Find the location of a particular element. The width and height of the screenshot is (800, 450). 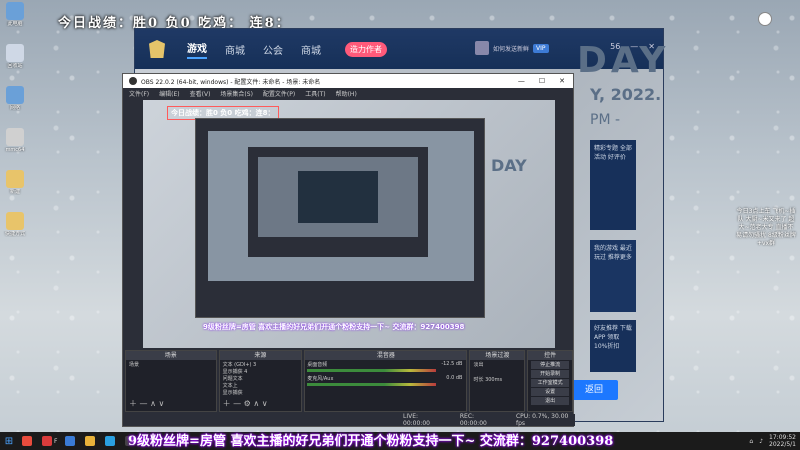

desktop-icons: 此电脑回收站网络 mmc64 新建快捷方式 is located at coordinates (15, 128).